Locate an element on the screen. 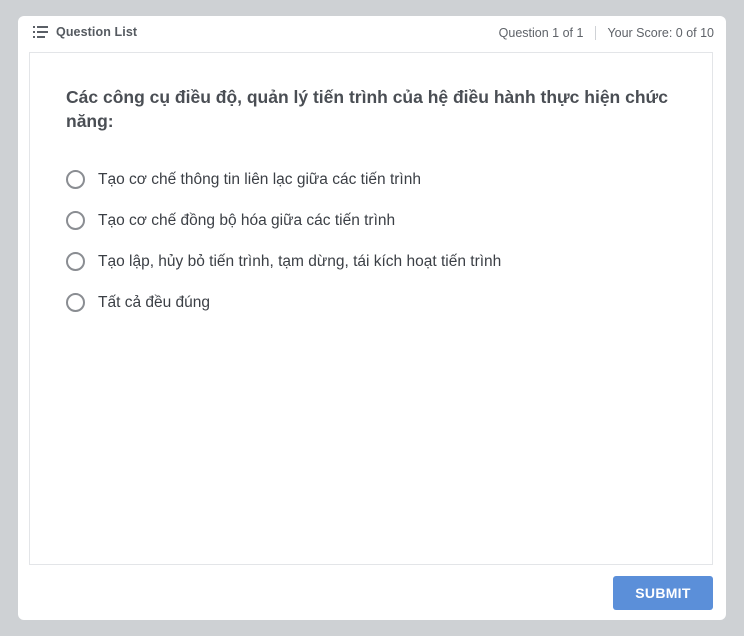 This screenshot has height=636, width=744. list-icon is located at coordinates (41, 32).